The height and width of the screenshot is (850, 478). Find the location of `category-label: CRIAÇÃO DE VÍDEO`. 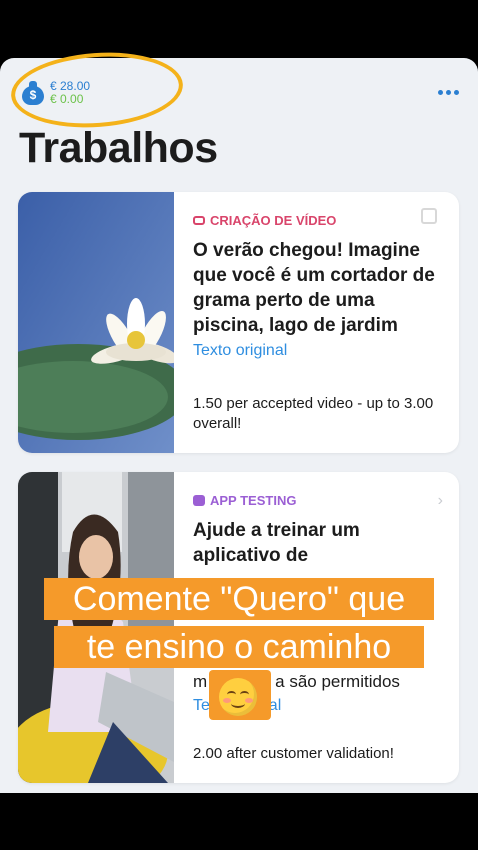

category-label: CRIAÇÃO DE VÍDEO is located at coordinates (319, 220).